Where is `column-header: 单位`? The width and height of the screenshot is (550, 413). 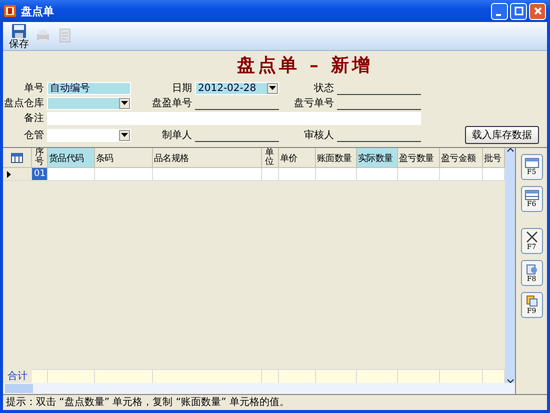 column-header: 单位 is located at coordinates (270, 158).